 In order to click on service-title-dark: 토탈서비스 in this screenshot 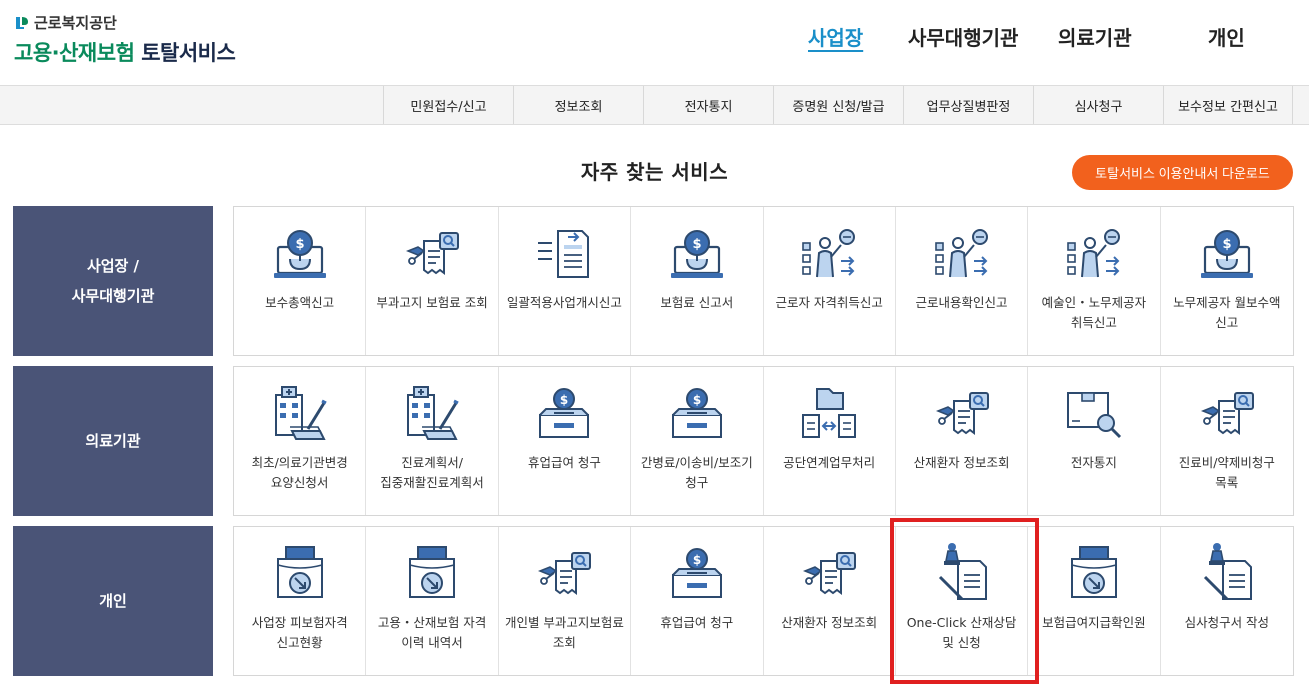, I will do `click(188, 53)`.